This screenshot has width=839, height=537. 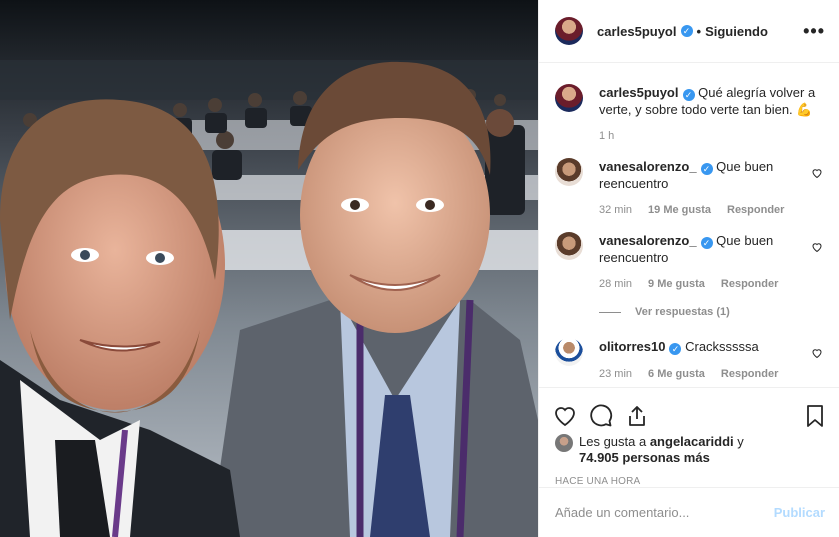 I want to click on header-username: carles5puyol, so click(x=637, y=31).